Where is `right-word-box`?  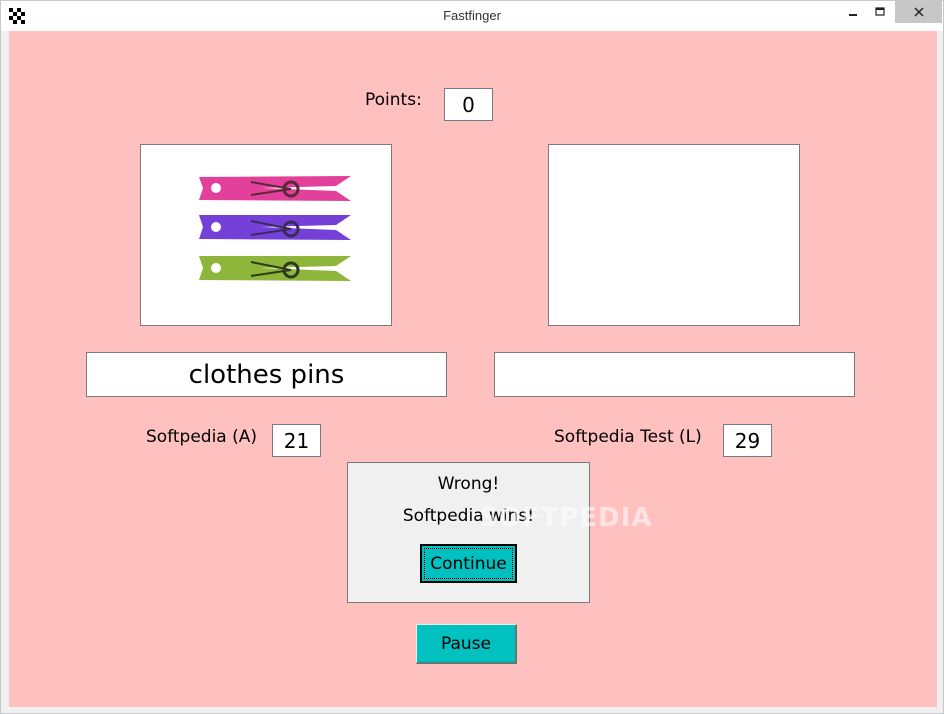
right-word-box is located at coordinates (674, 374).